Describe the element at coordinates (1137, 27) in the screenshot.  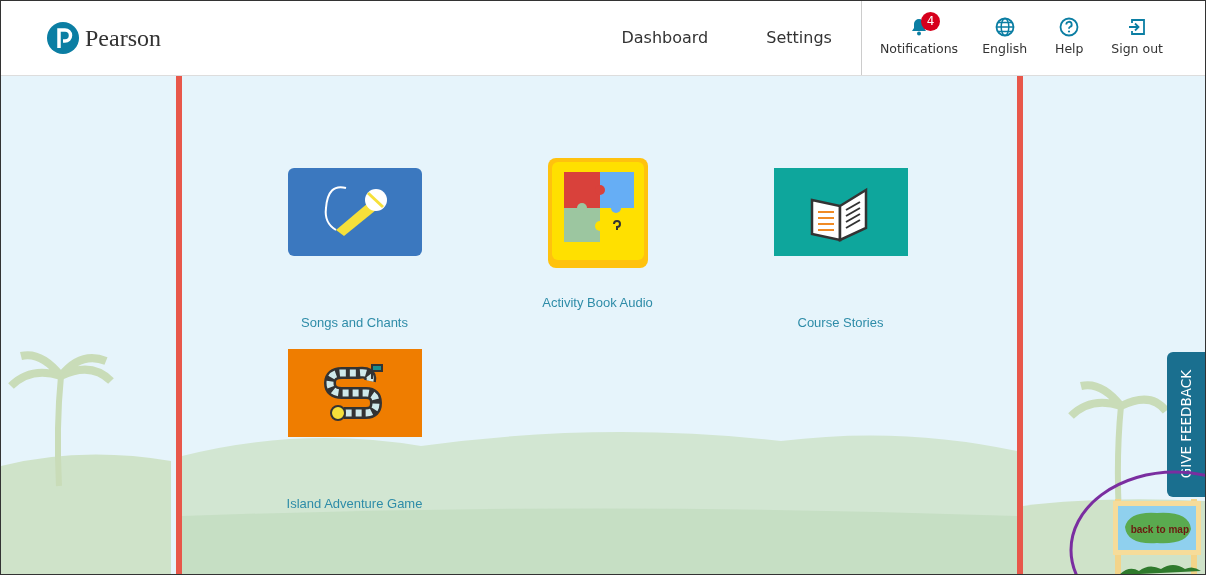
I see `sign-out-icon` at that location.